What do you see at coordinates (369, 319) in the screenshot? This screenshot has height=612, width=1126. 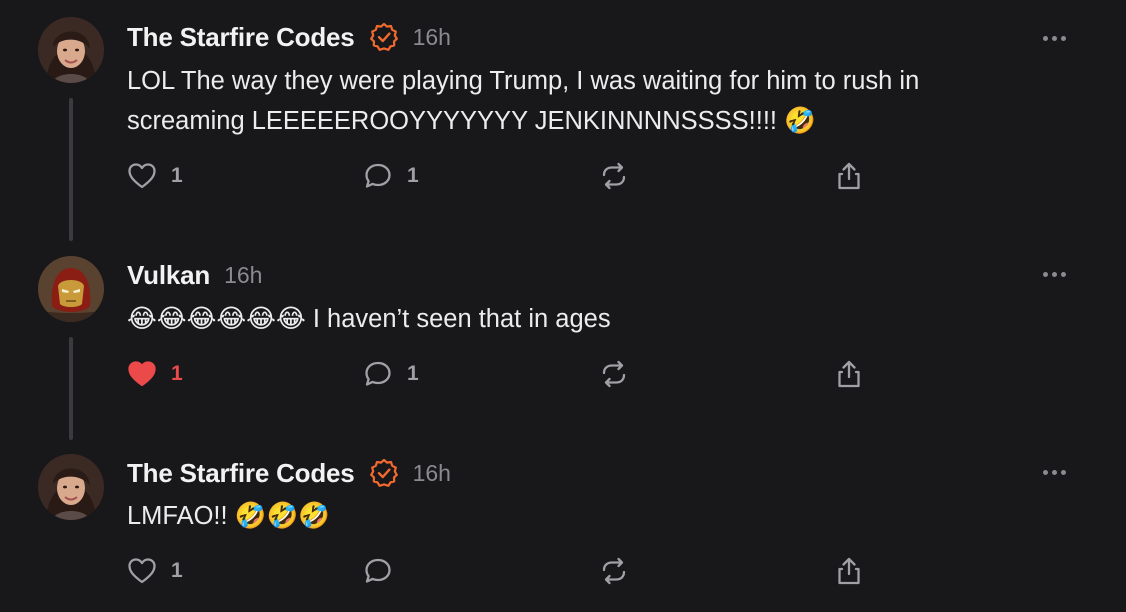 I see `post-text: 😂😂😂😂😂😂 I haven’t seen that in ages` at bounding box center [369, 319].